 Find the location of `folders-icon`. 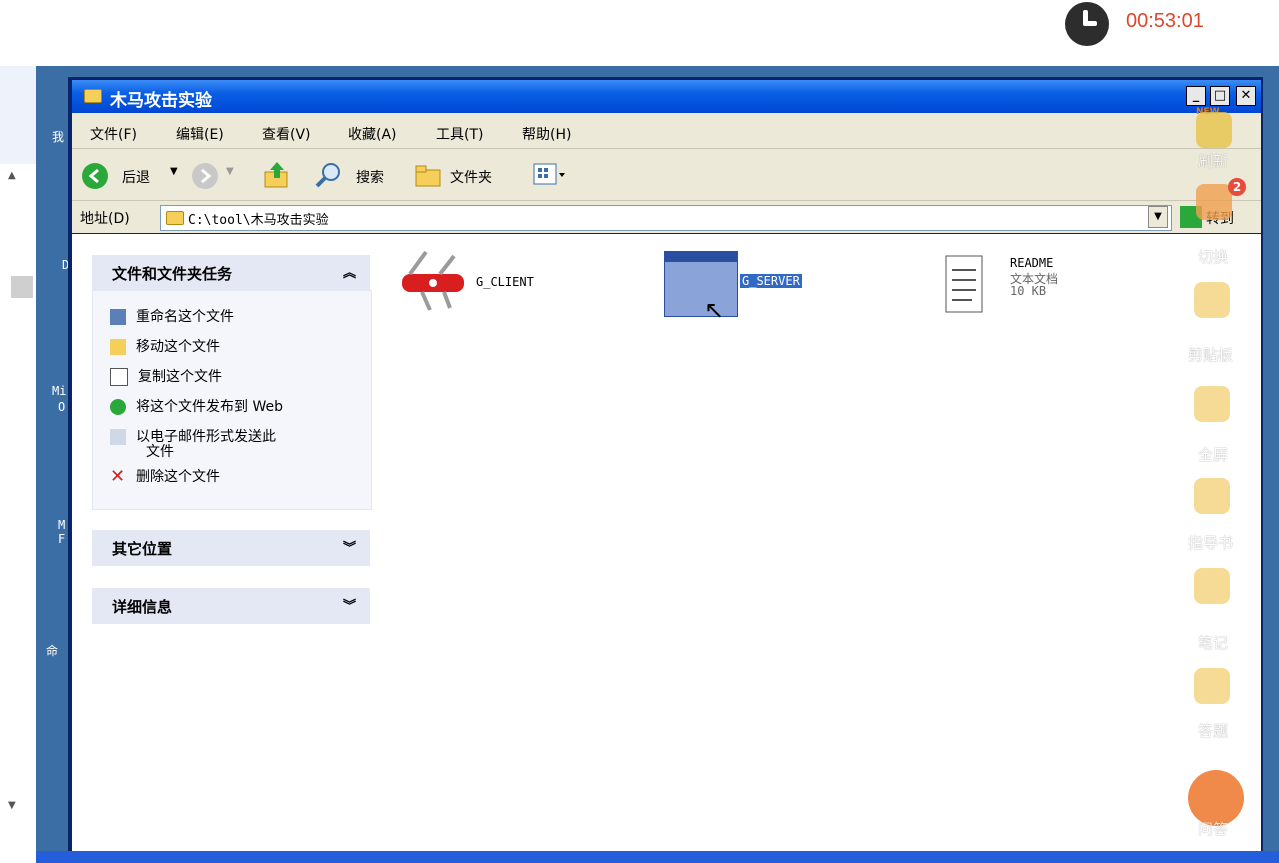

folders-icon is located at coordinates (429, 175).